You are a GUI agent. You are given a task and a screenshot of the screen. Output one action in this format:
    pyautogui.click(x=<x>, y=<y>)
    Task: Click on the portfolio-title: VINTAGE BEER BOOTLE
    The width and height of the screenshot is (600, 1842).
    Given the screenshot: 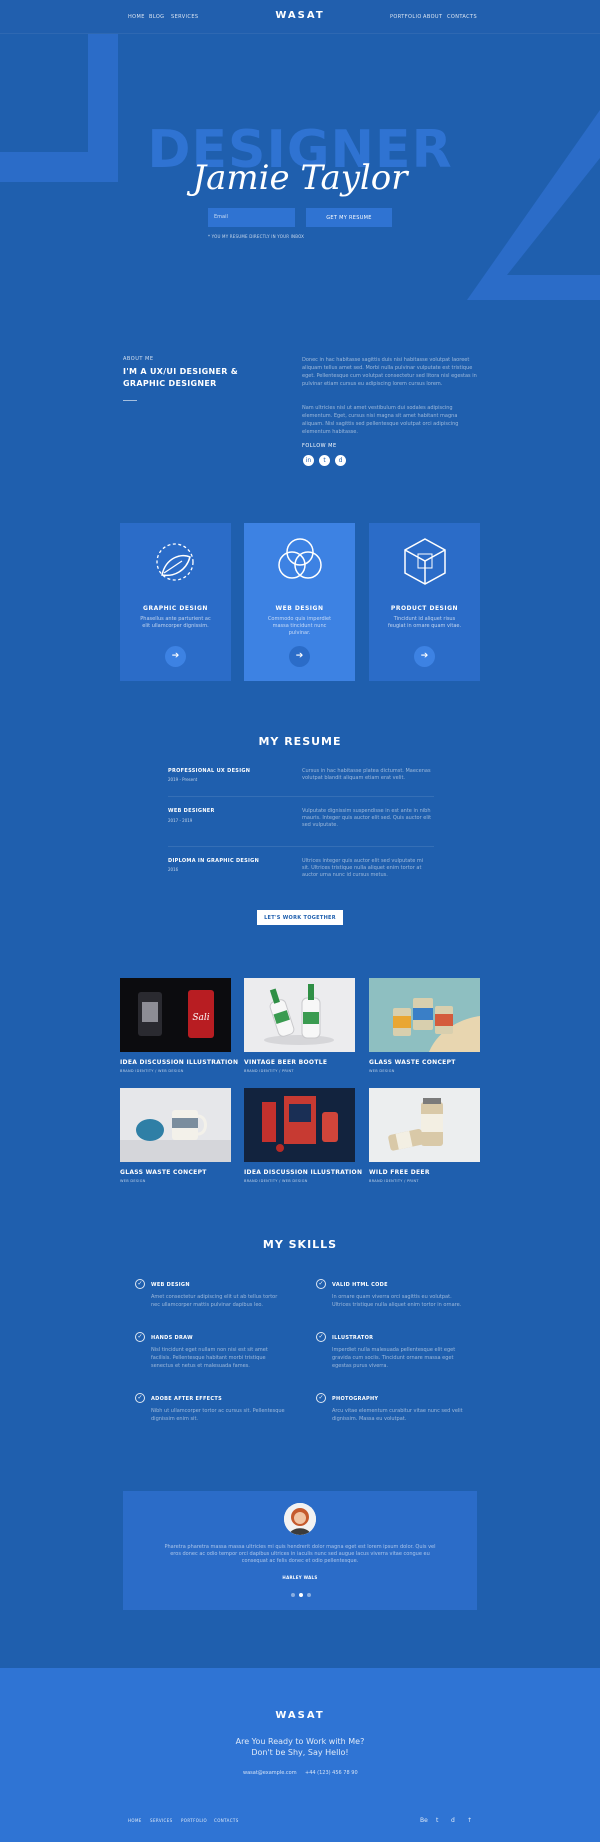 What is the action you would take?
    pyautogui.click(x=285, y=1062)
    